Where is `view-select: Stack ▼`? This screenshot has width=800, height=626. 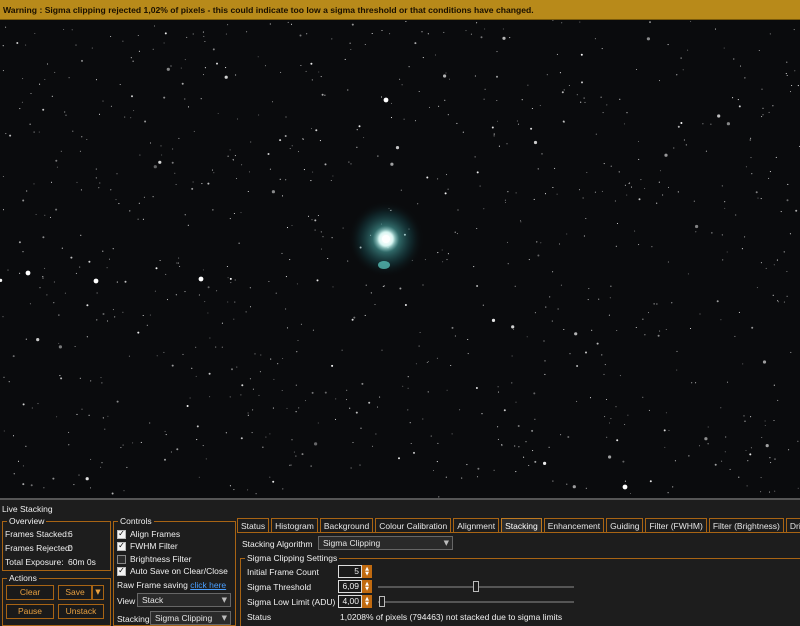
view-select: Stack ▼ is located at coordinates (184, 600).